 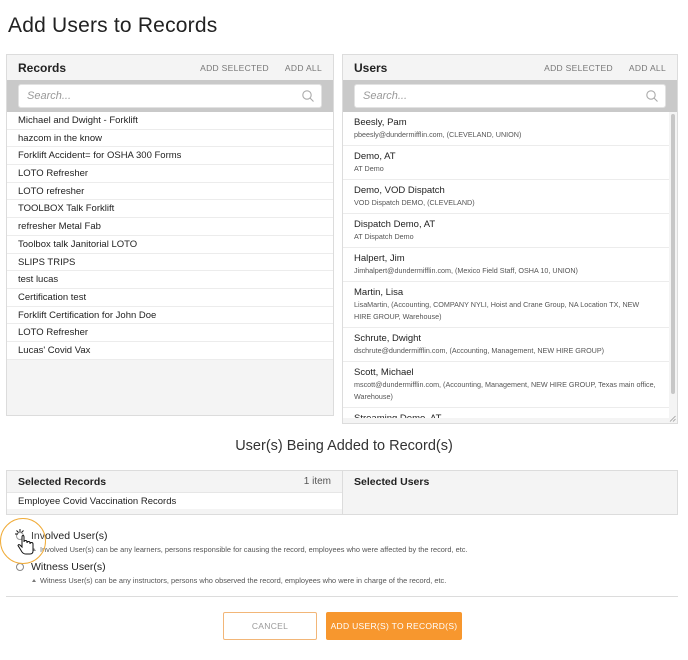 I want to click on record-list-item: hazcom in the know, so click(x=170, y=138).